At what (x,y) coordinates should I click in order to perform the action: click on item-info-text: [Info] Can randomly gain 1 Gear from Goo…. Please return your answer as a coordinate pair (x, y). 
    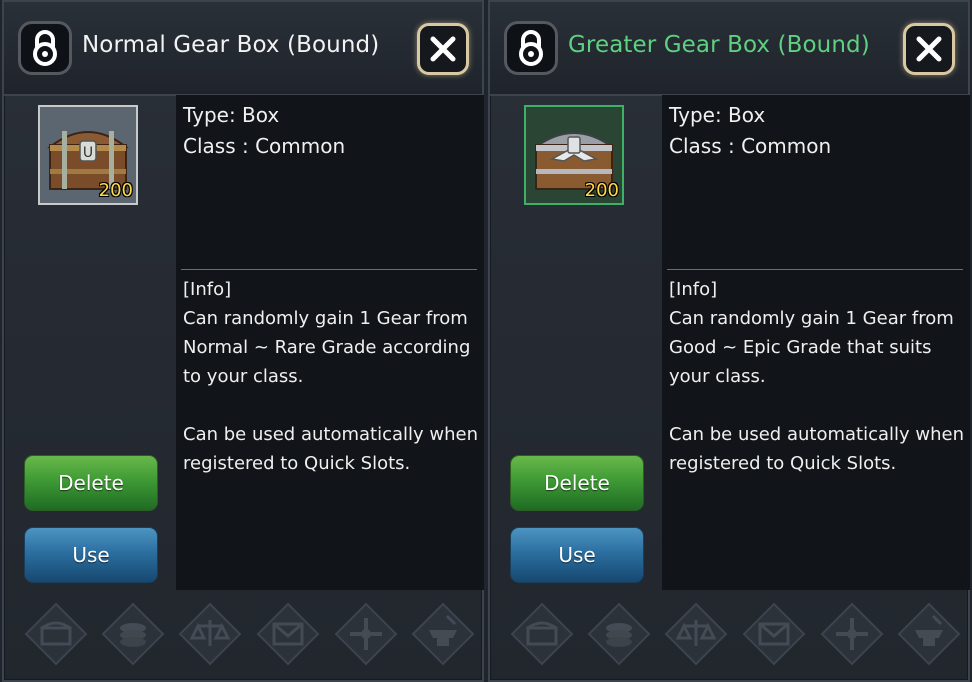
    Looking at the image, I should click on (817, 376).